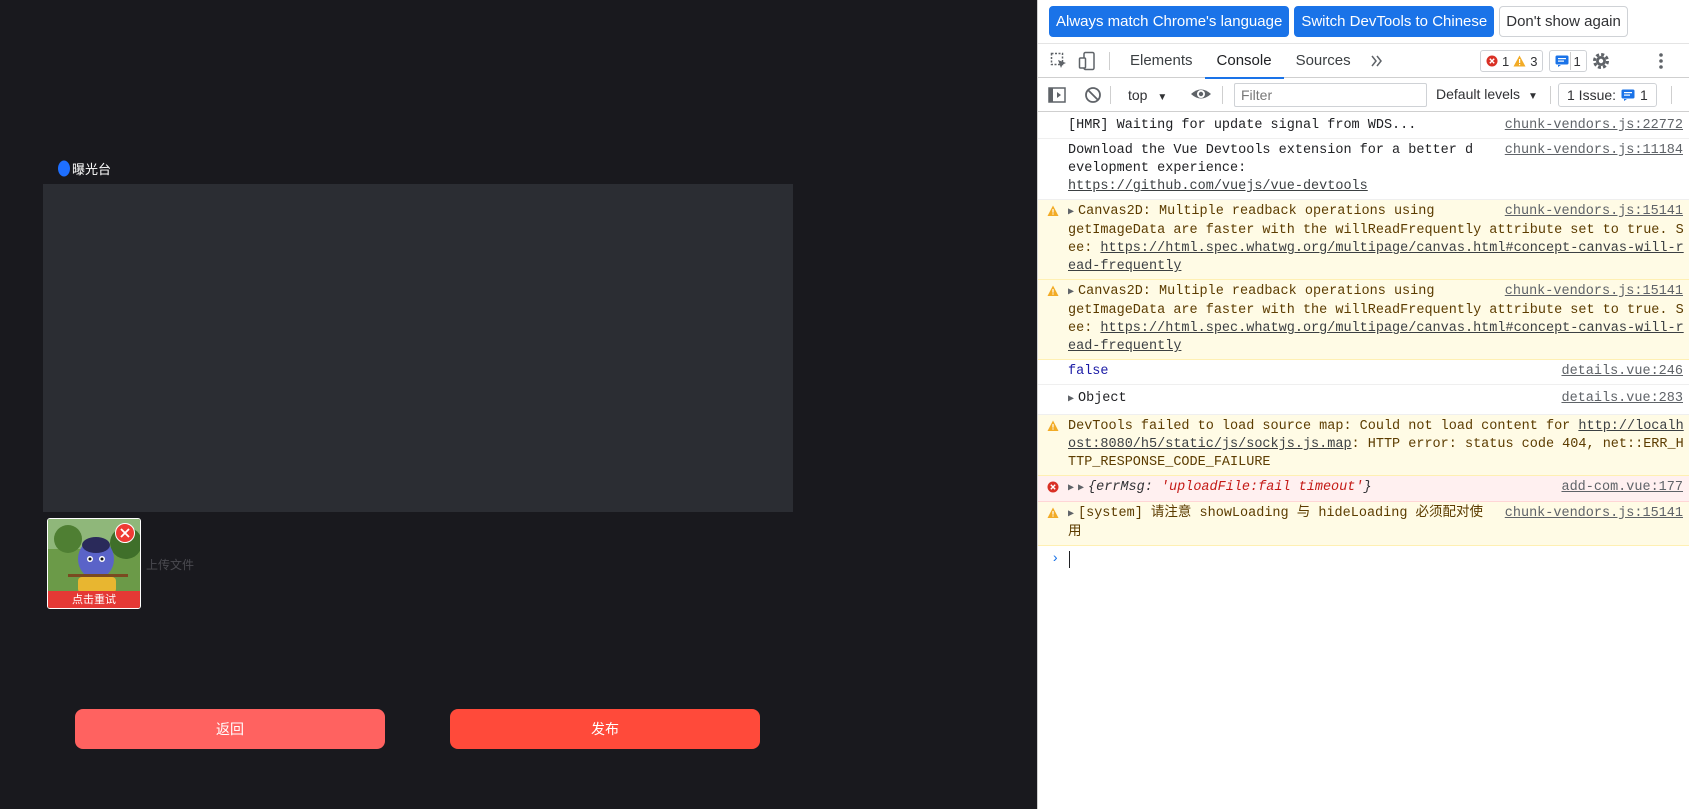 The image size is (1689, 809). I want to click on show-sidebar-icon, so click(1057, 95).